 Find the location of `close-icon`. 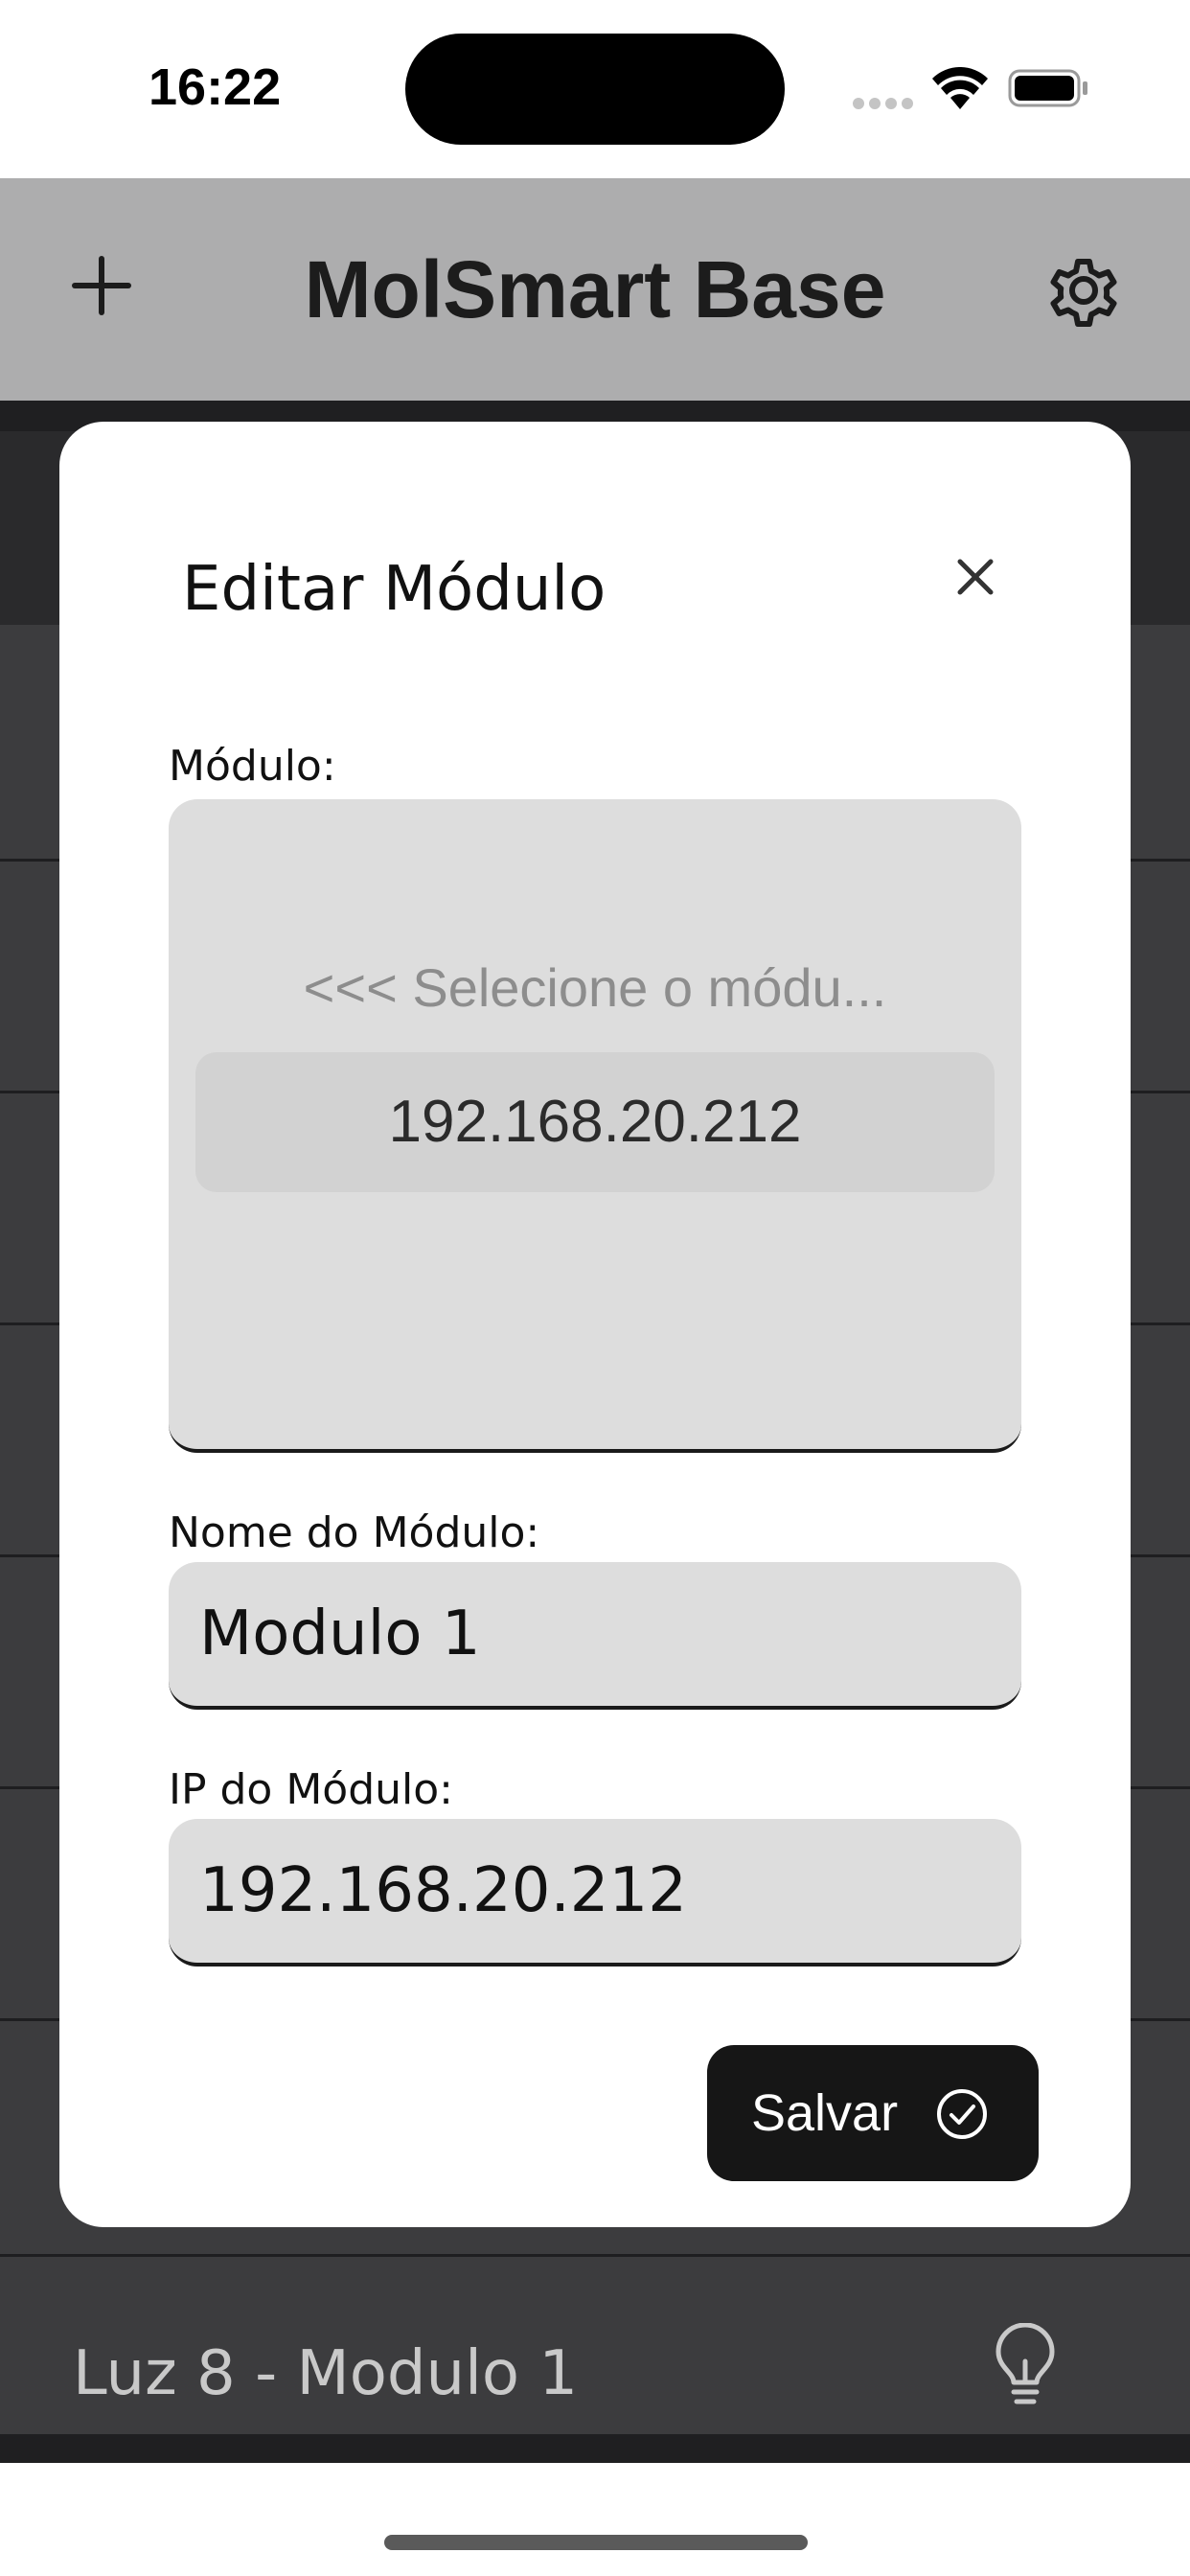

close-icon is located at coordinates (975, 577).